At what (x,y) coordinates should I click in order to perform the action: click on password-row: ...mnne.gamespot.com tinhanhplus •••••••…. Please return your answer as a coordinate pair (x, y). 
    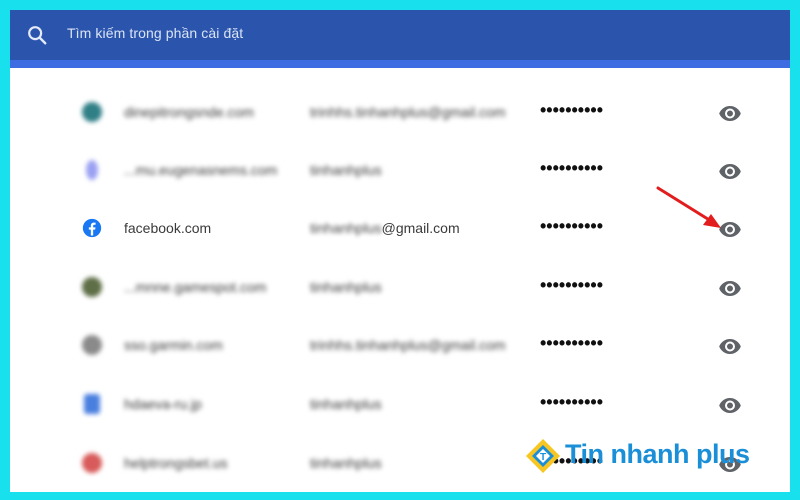
    Looking at the image, I should click on (400, 287).